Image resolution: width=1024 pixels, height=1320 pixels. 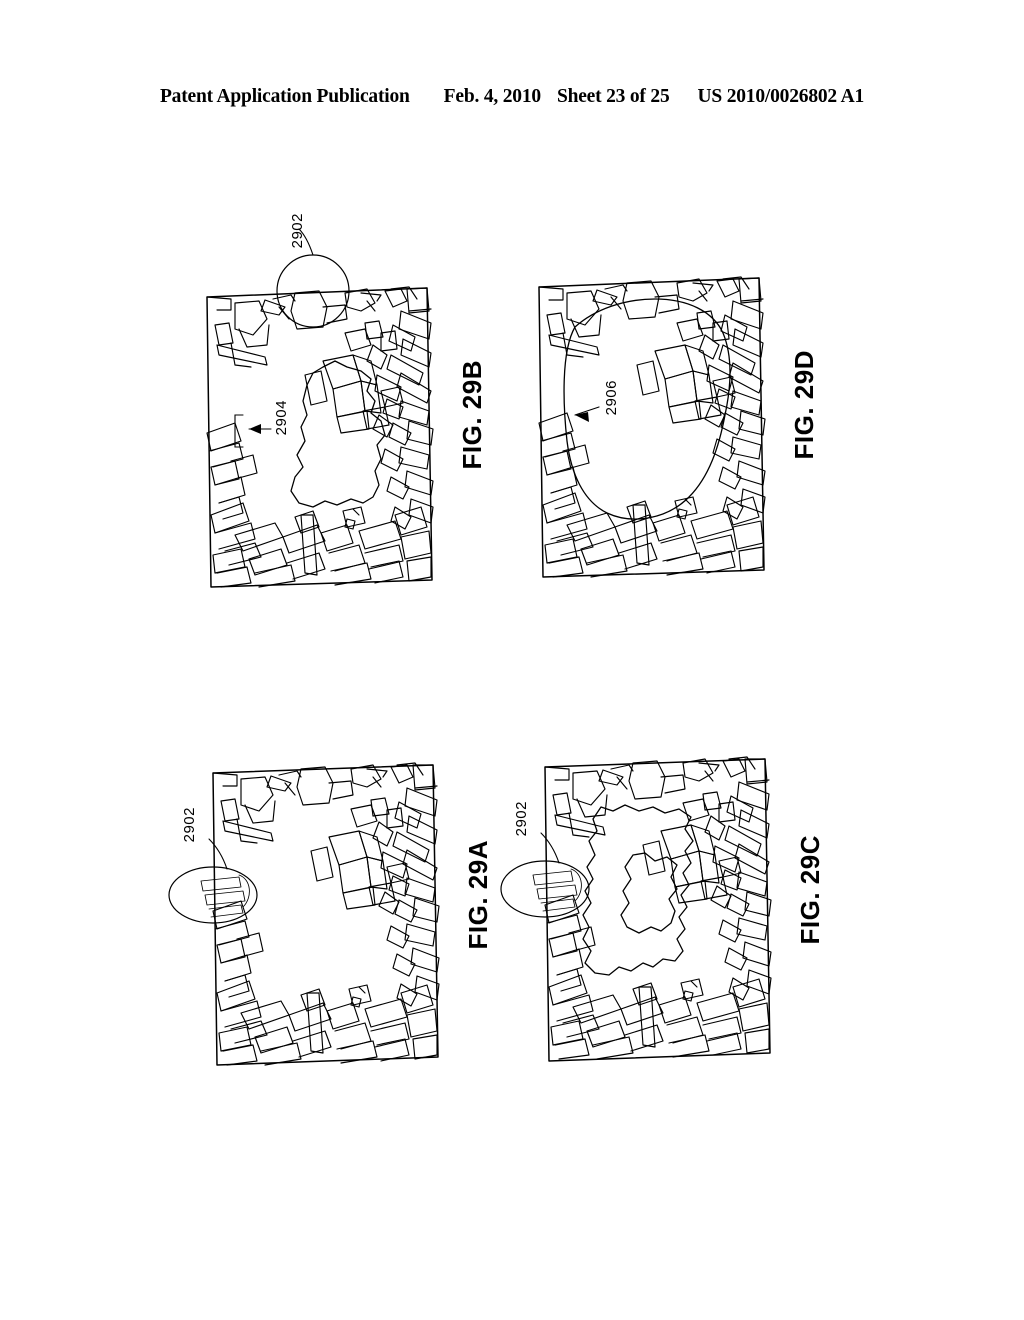 I want to click on ref-numeral-2902-29a: 2902, so click(x=189, y=825).